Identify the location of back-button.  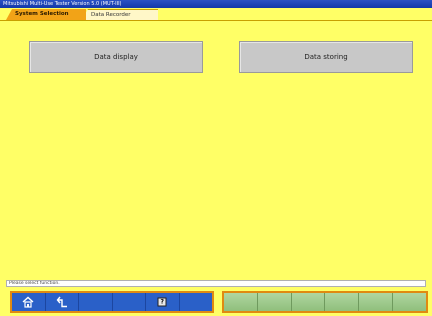
(62, 302).